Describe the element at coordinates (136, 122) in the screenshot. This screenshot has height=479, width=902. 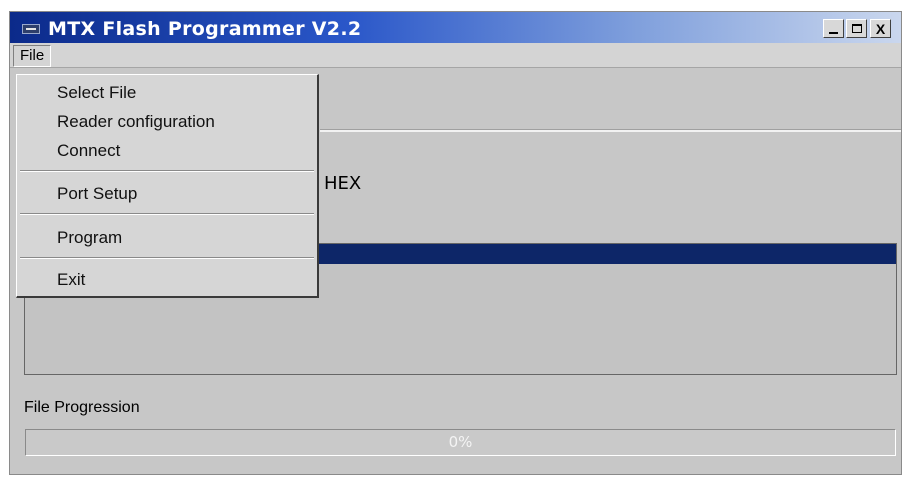
I see `menu-item-reader-configuration: Reader configuration` at that location.